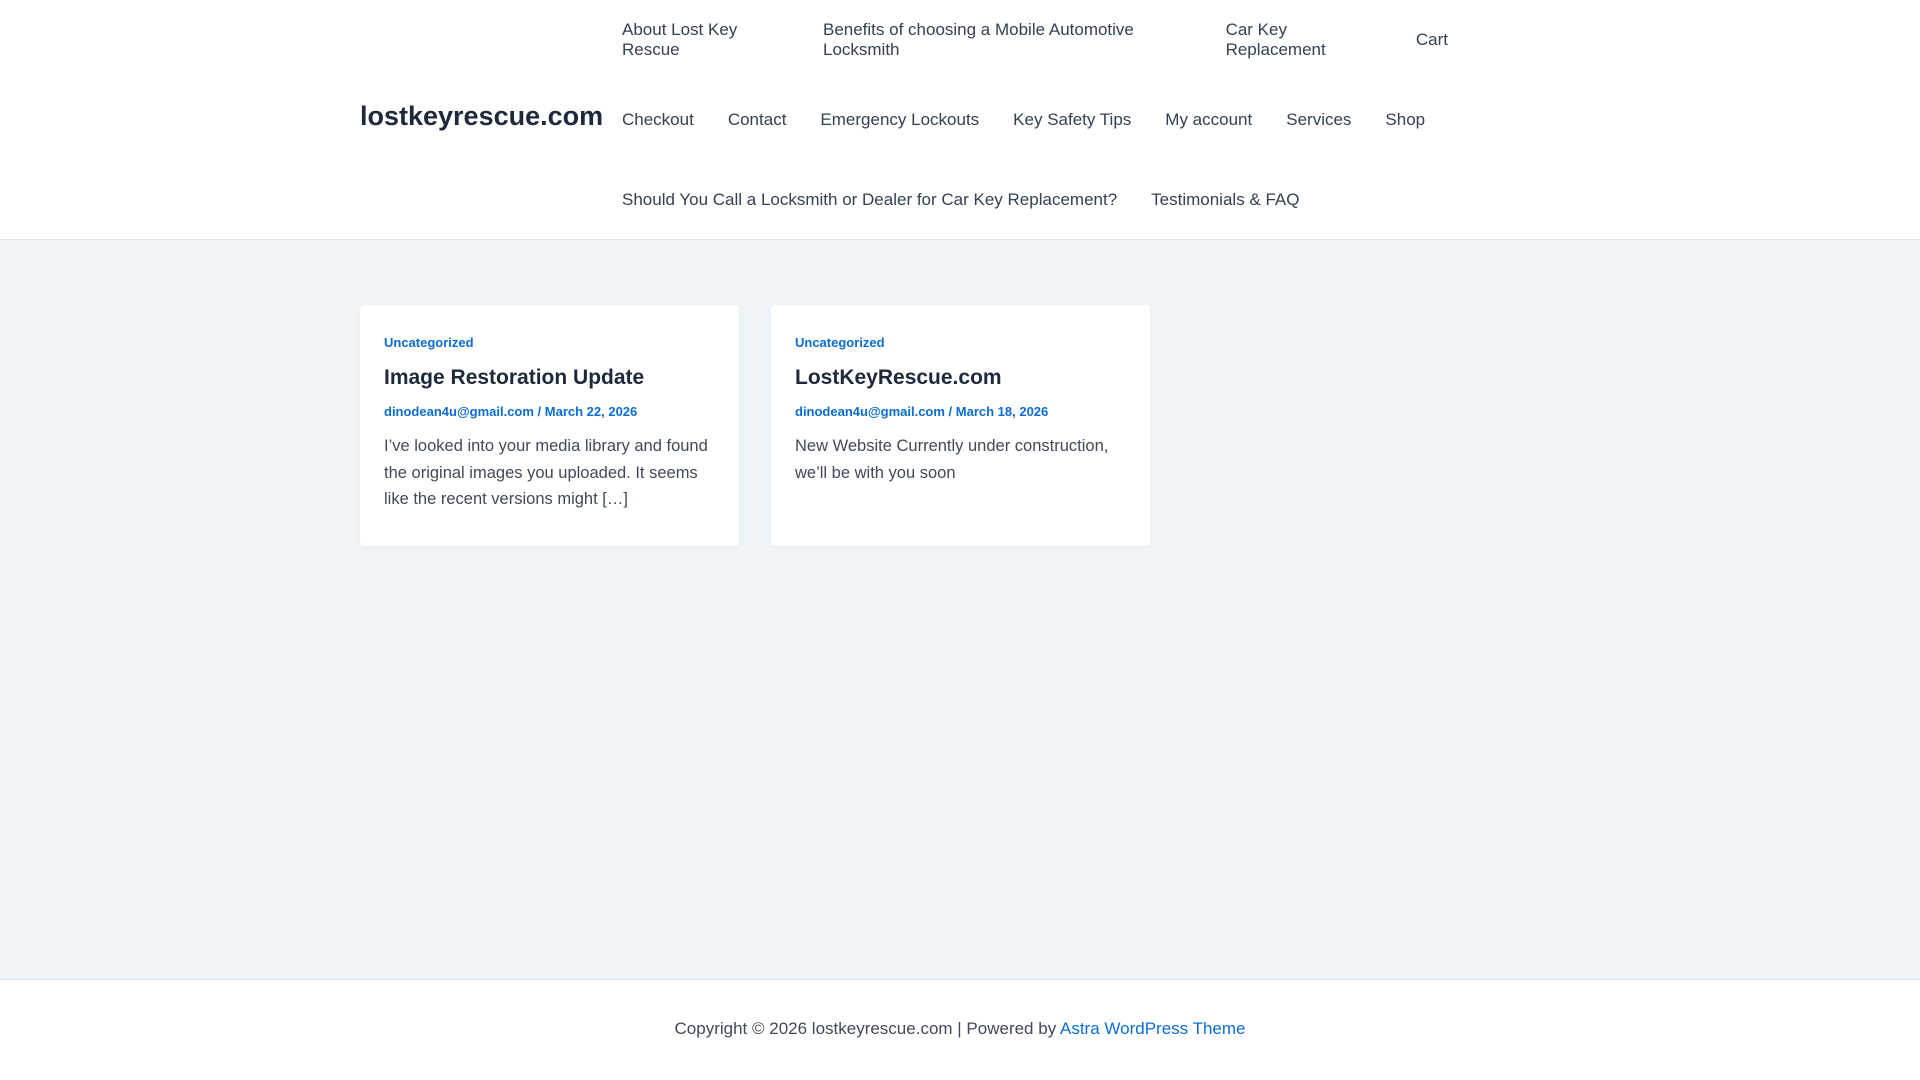 The width and height of the screenshot is (1920, 1080). Describe the element at coordinates (1208, 120) in the screenshot. I see `nav-my-account: My account` at that location.